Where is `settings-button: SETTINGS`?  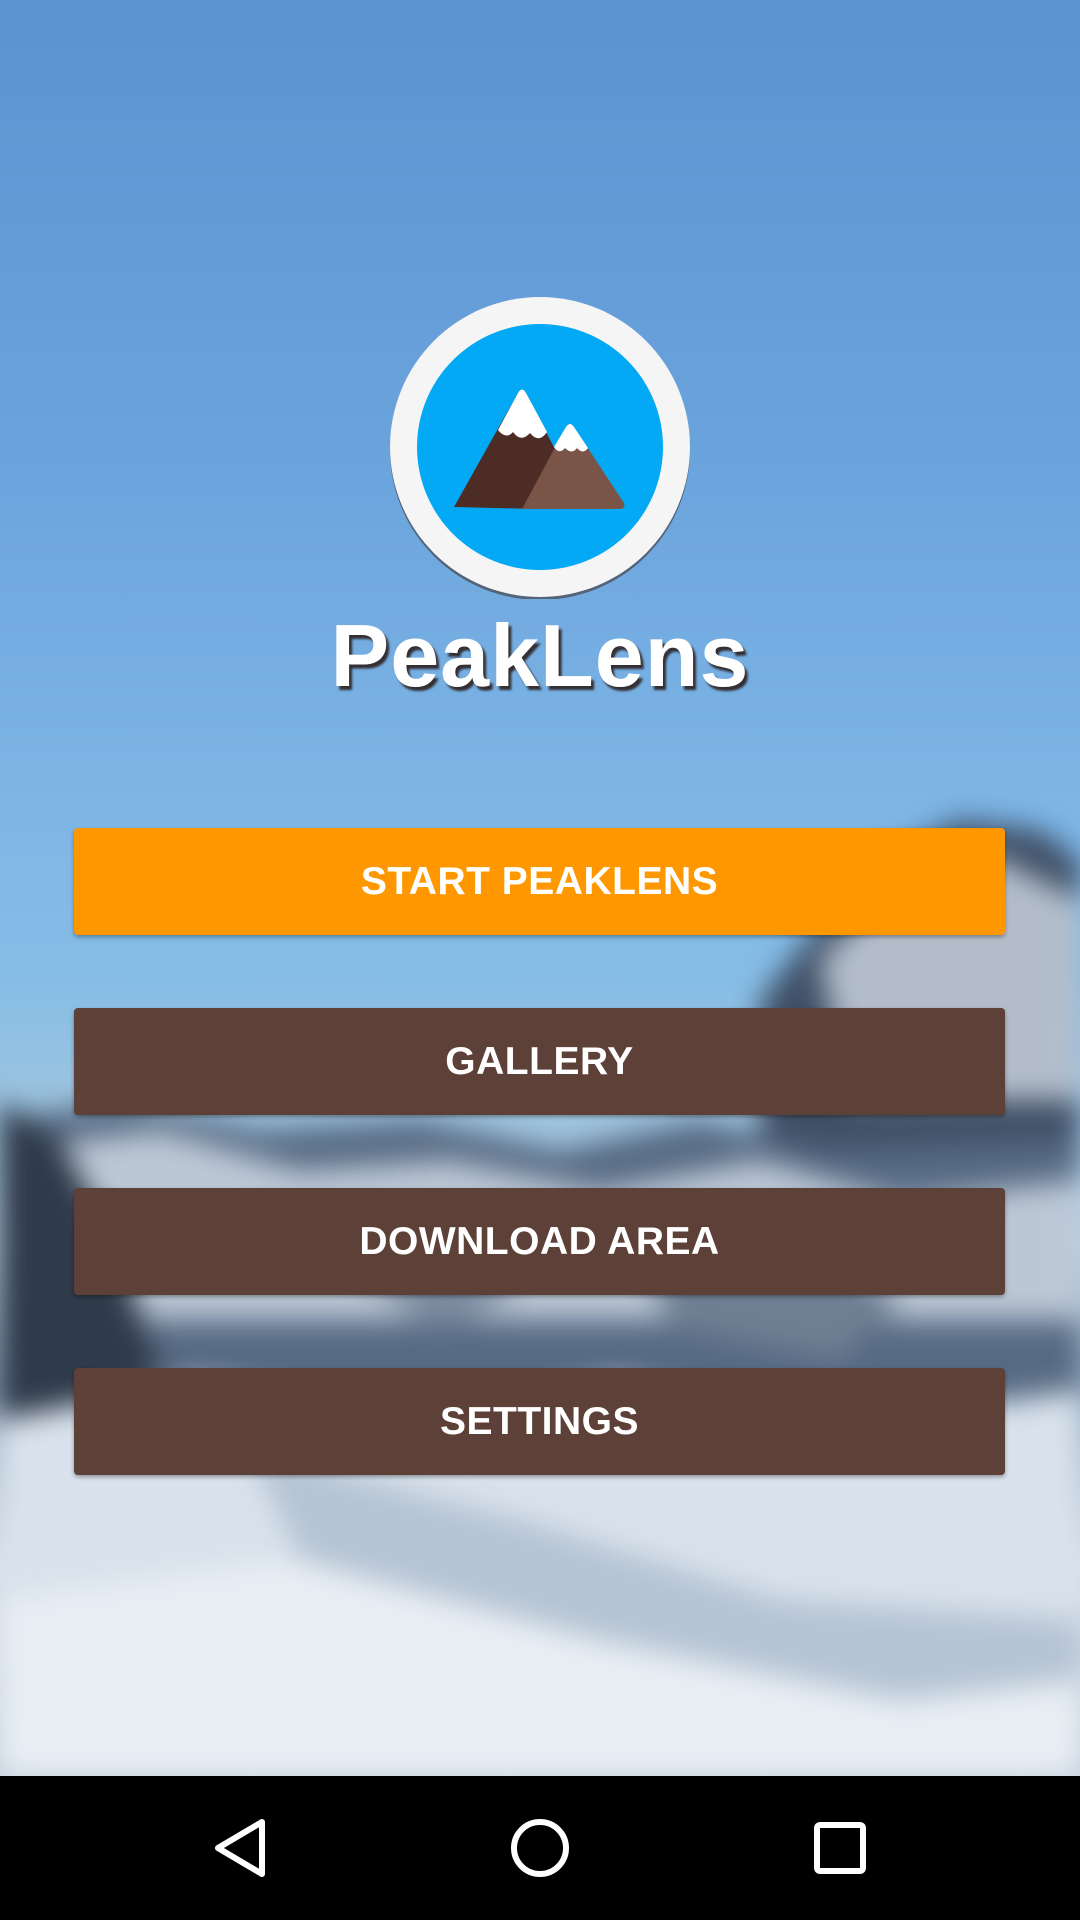 settings-button: SETTINGS is located at coordinates (539, 1421).